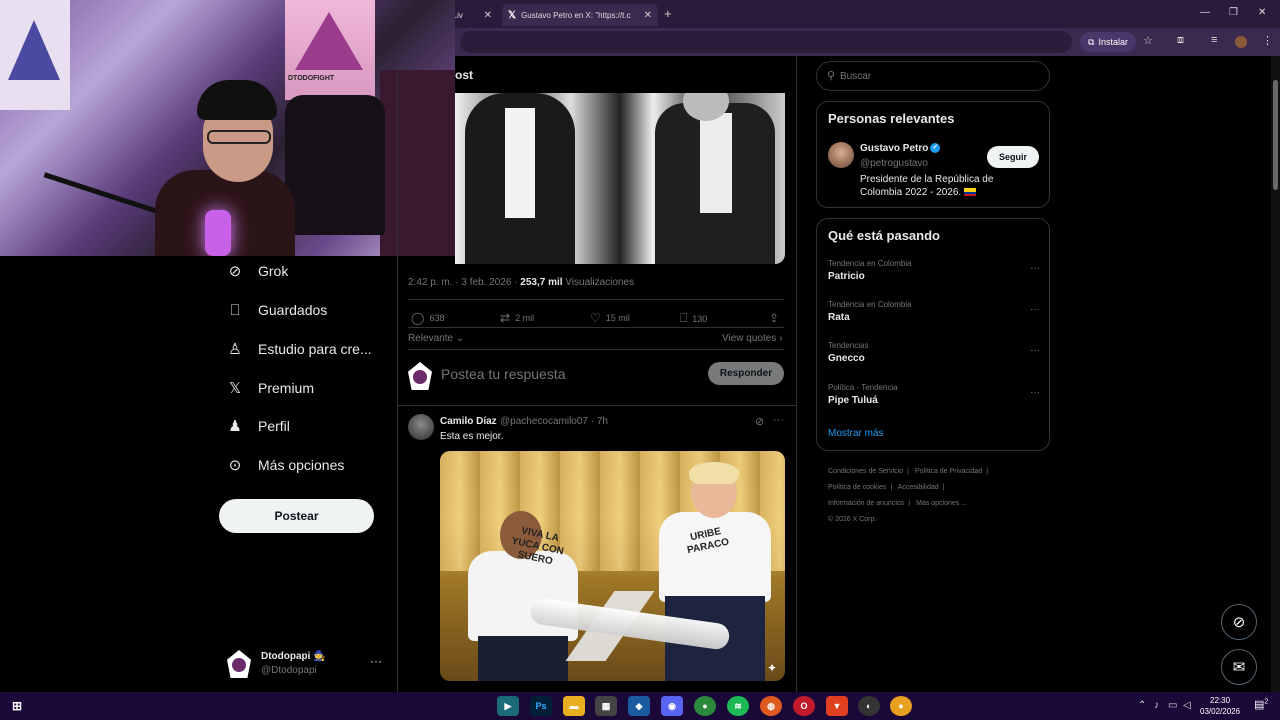 Image resolution: width=1280 pixels, height=720 pixels. I want to click on footer-link: Accesibilidad, so click(918, 487).